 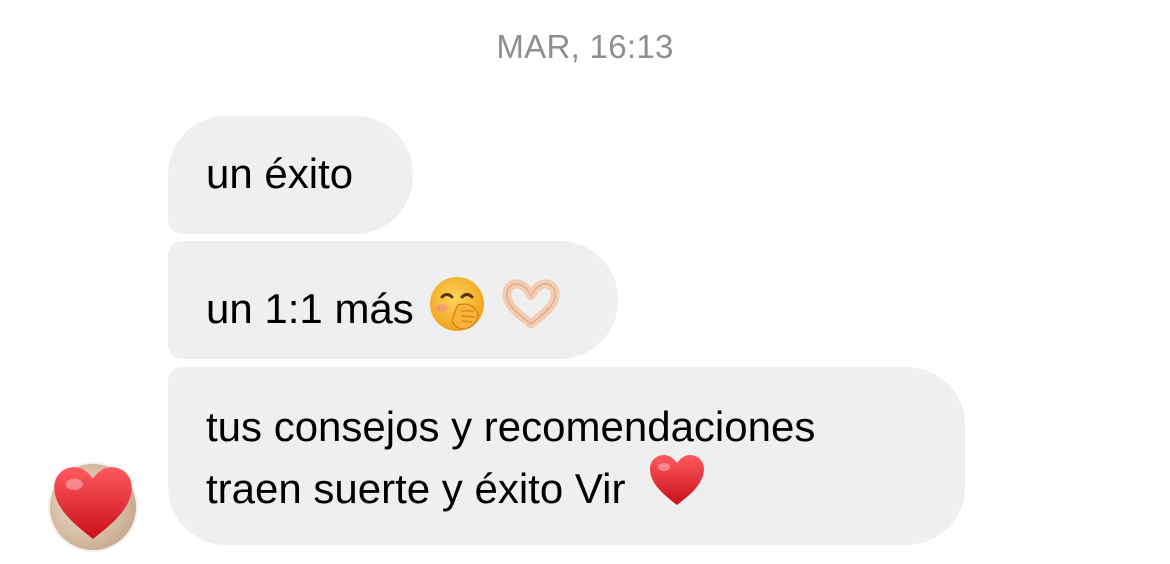 I want to click on message-bubble: un éxito, so click(x=290, y=175).